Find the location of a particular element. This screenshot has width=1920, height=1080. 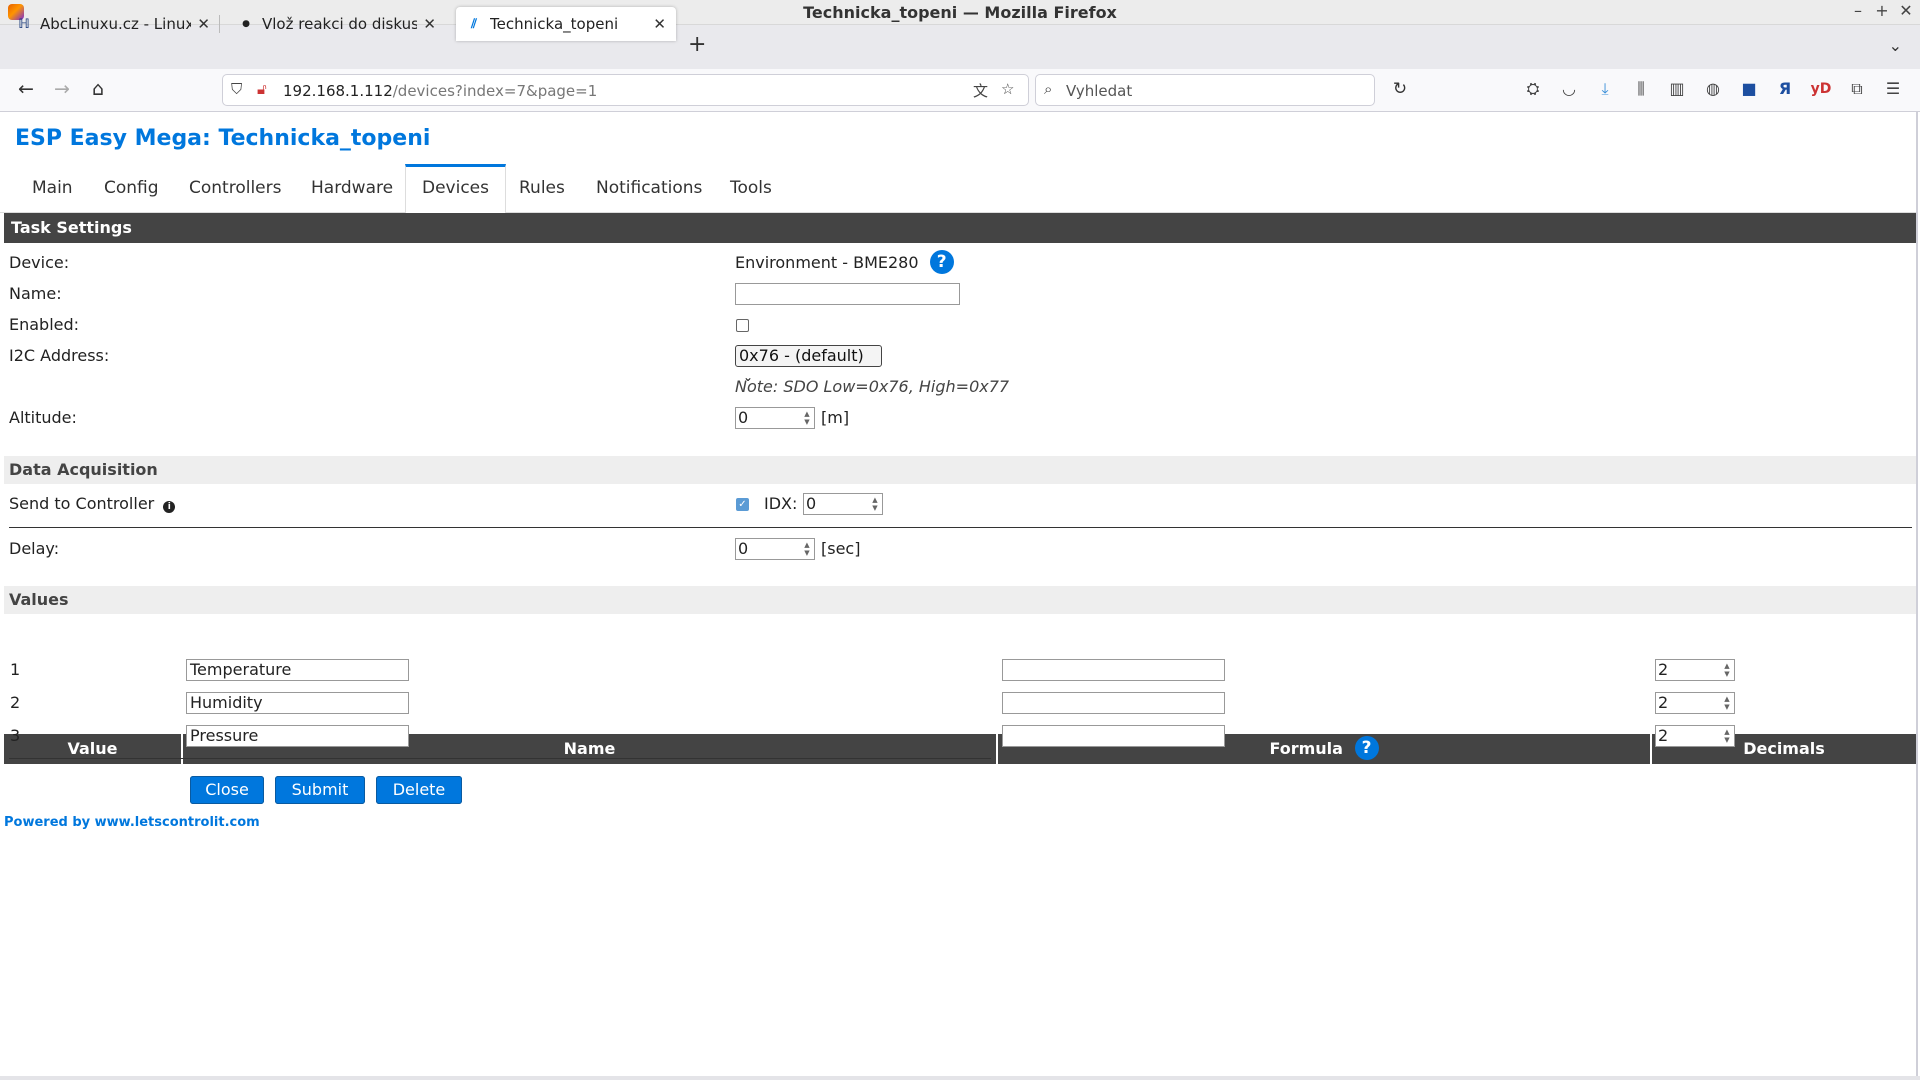

maximize-icon: + is located at coordinates (1882, 10).